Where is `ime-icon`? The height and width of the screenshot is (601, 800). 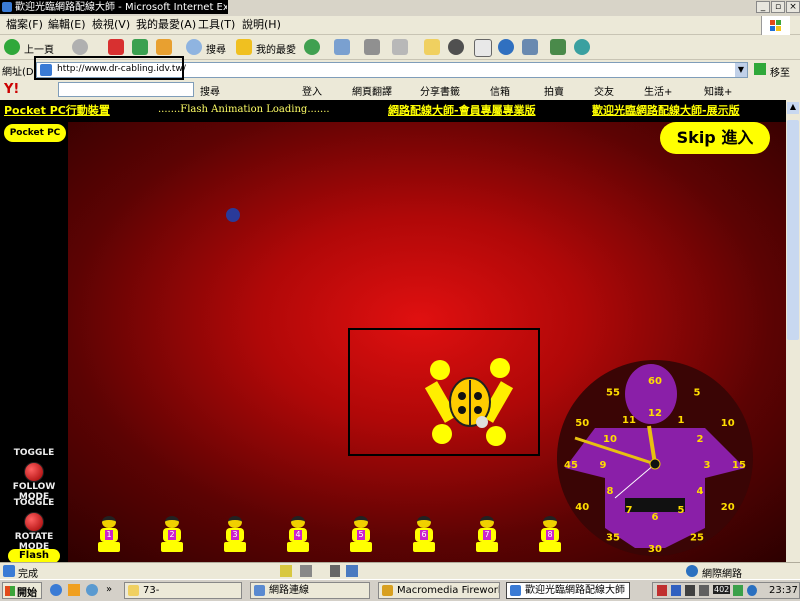 ime-icon is located at coordinates (286, 571).